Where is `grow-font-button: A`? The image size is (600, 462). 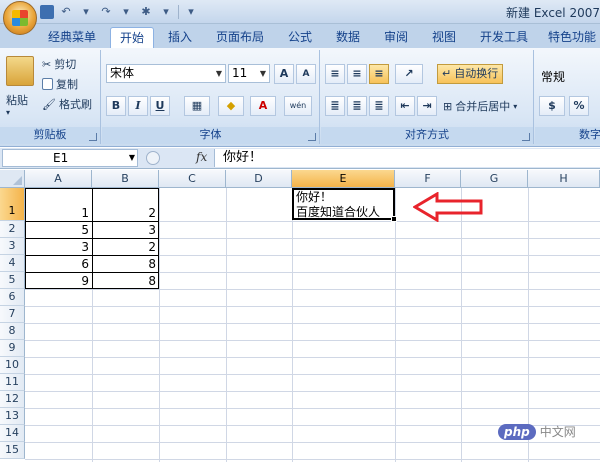
grow-font-button: A is located at coordinates (284, 74).